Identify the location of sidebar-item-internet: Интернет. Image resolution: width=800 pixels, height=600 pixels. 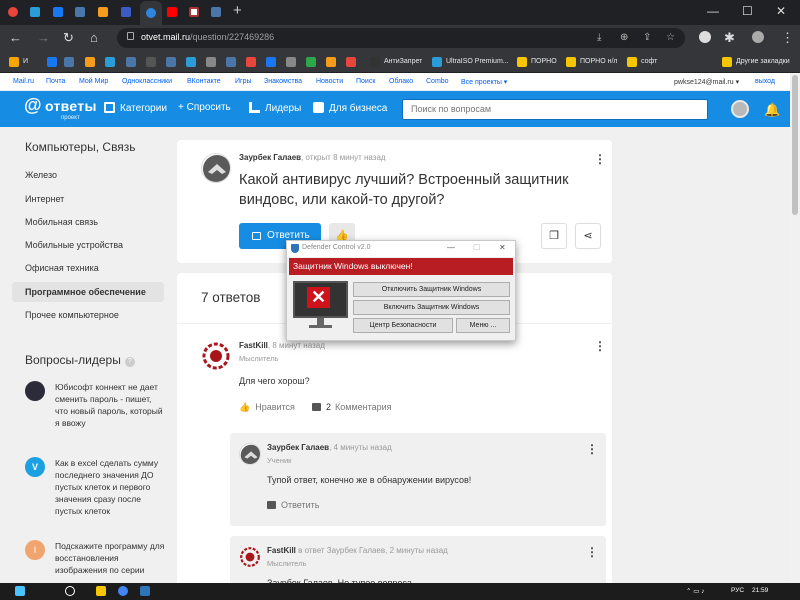
(88, 199).